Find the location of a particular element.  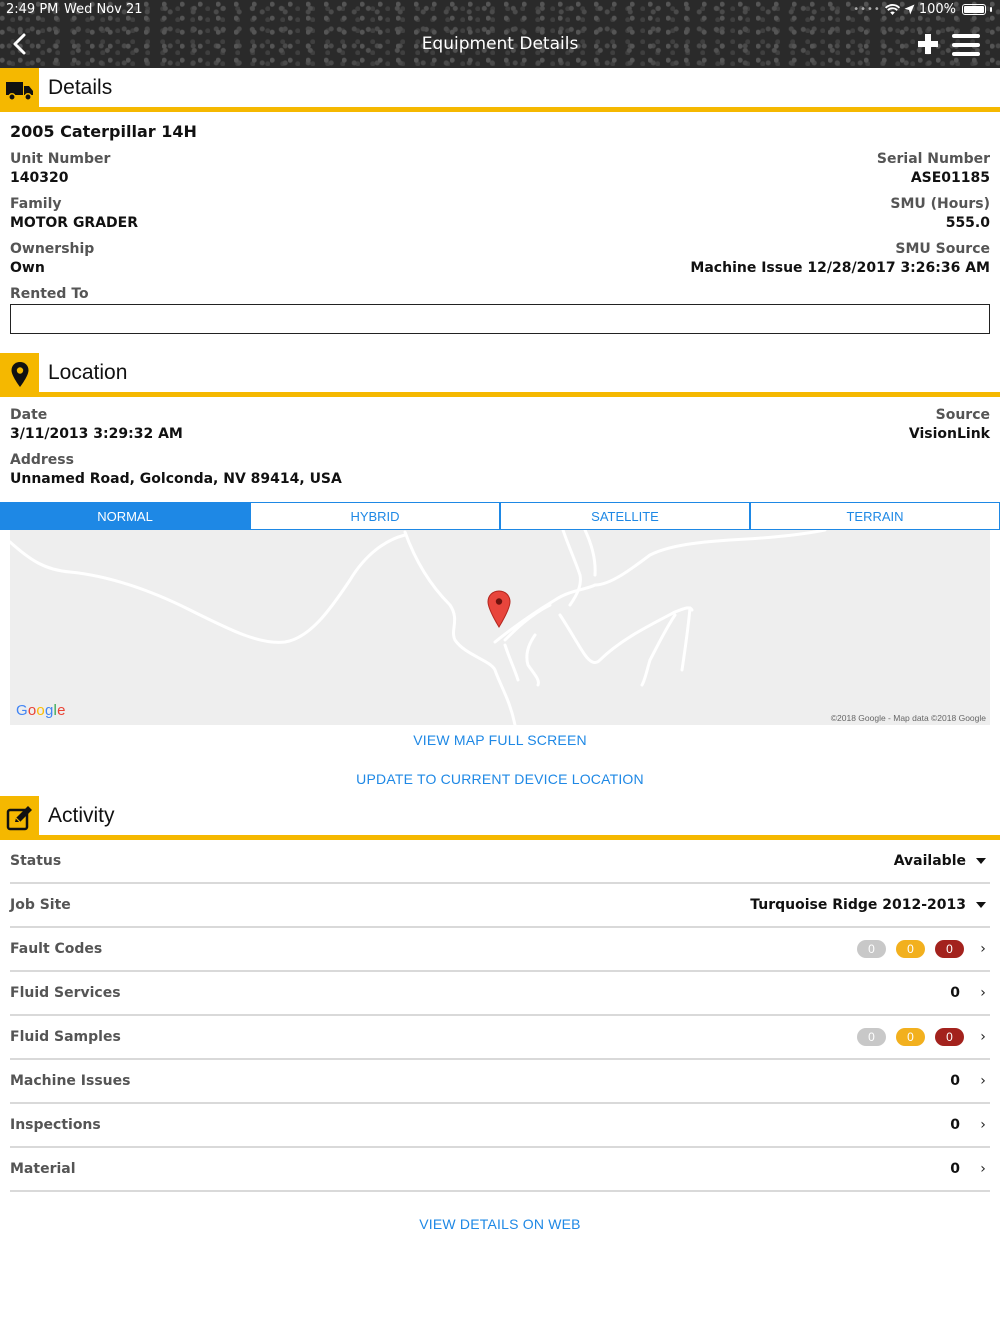

family-value: MOTOR GRADER is located at coordinates (74, 223).